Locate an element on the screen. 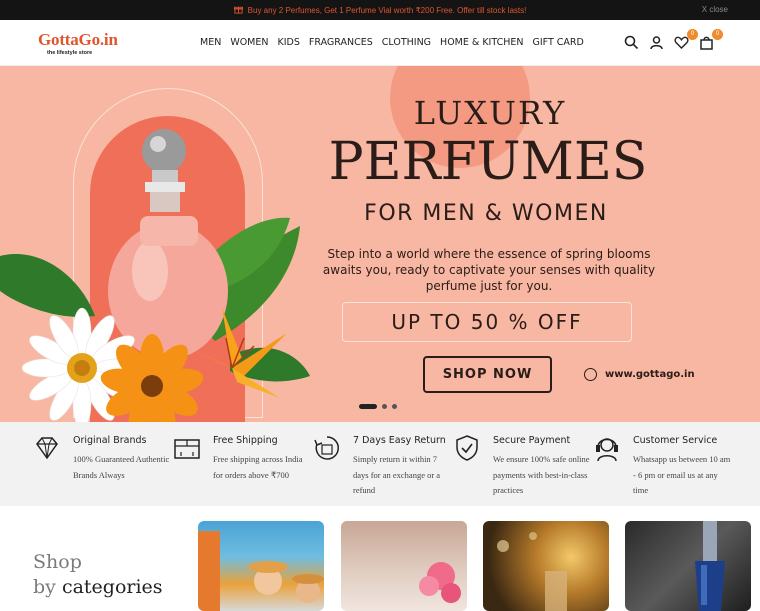 Image resolution: width=760 pixels, height=611 pixels. categories-heading-light: Shop is located at coordinates (57, 562).